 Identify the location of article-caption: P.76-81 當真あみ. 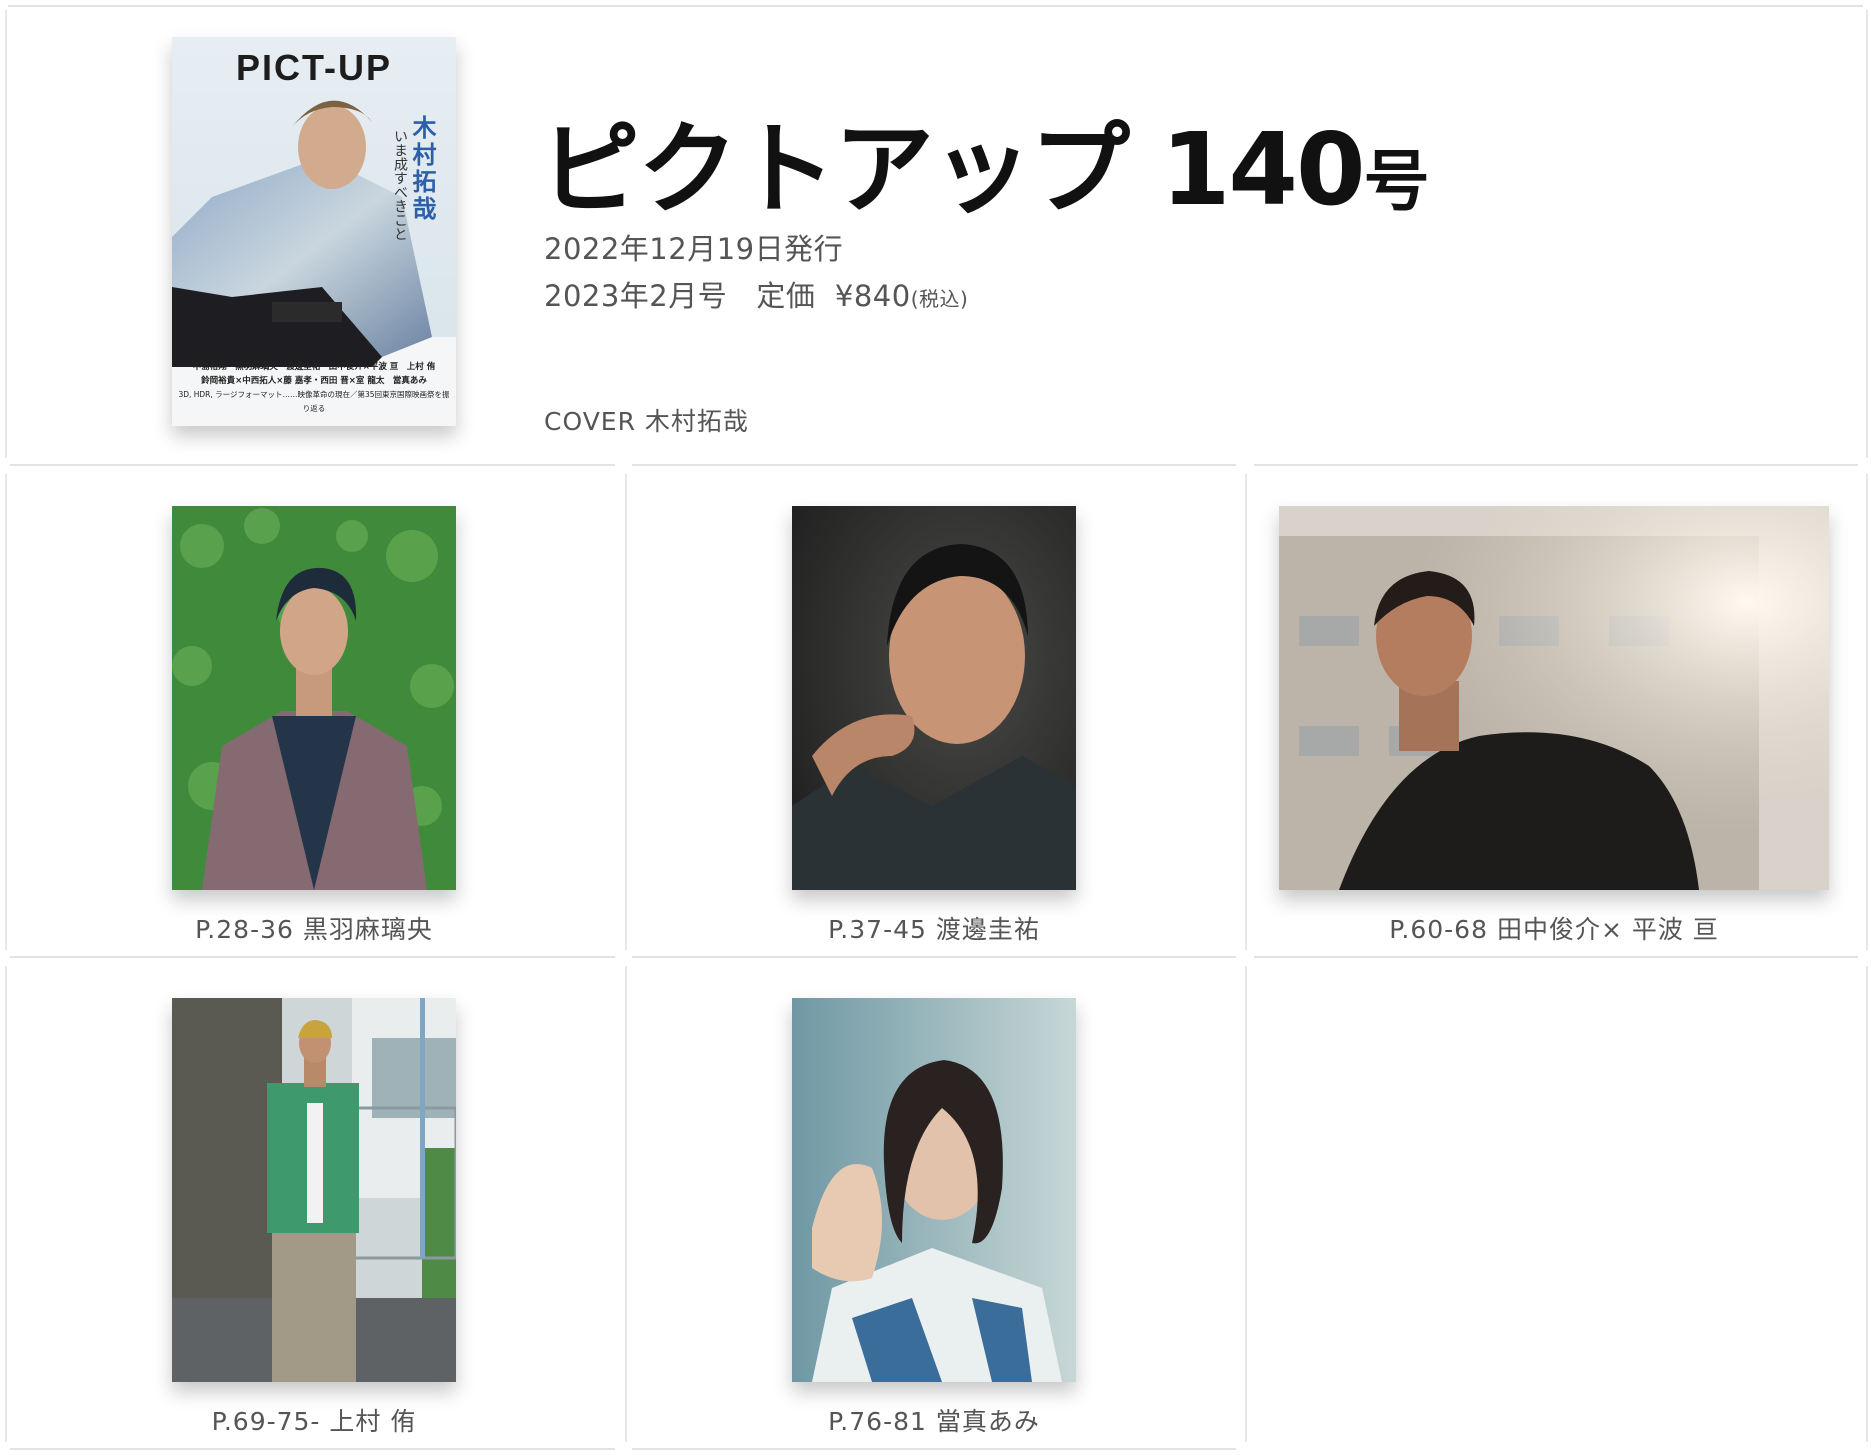
(934, 1421).